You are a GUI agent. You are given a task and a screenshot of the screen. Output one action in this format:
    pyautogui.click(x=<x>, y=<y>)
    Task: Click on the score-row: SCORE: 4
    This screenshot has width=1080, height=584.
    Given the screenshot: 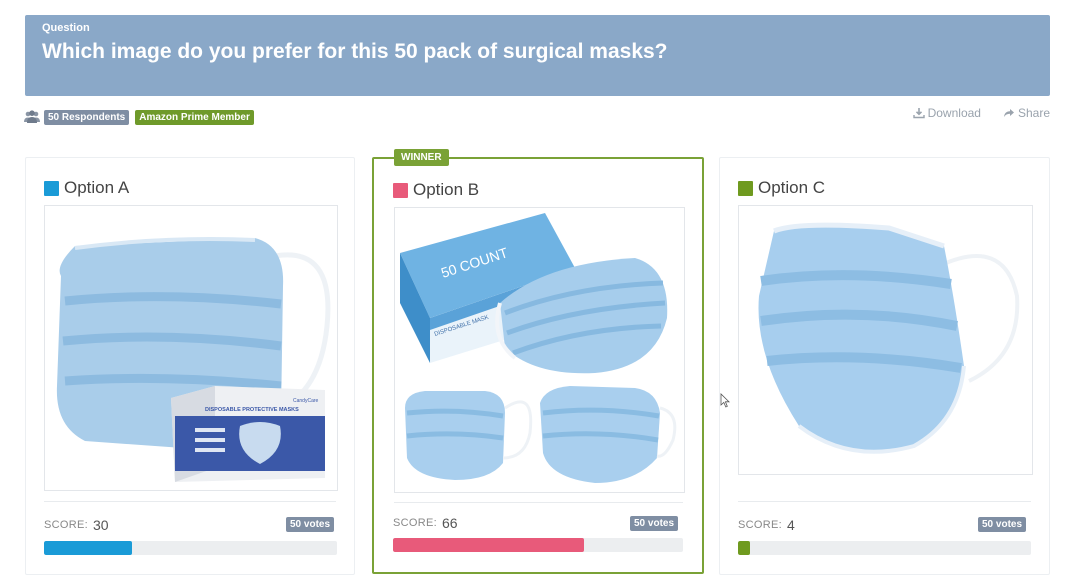 What is the action you would take?
    pyautogui.click(x=766, y=525)
    